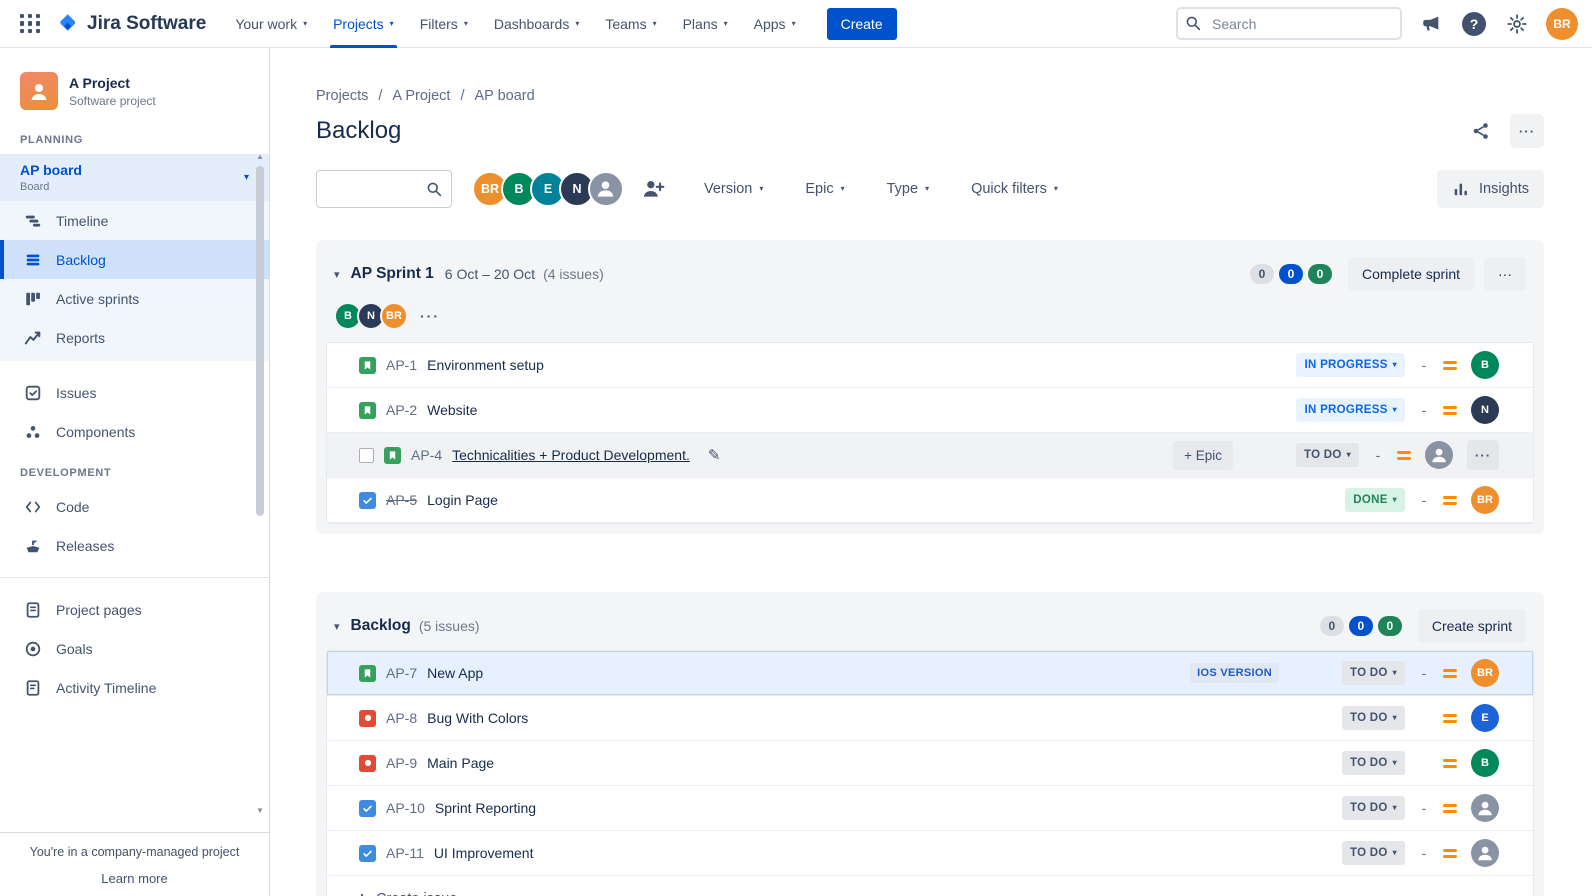 The image size is (1592, 896). What do you see at coordinates (416, 893) in the screenshot?
I see `create-issue-label: Create issue` at bounding box center [416, 893].